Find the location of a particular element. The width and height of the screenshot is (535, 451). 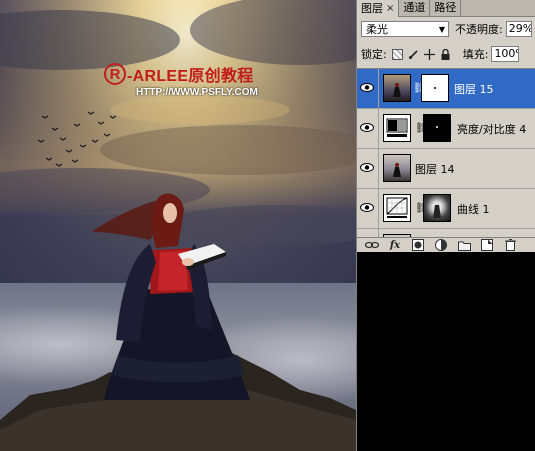

layer-row-15: ⛓ 图层 15 is located at coordinates (446, 89).